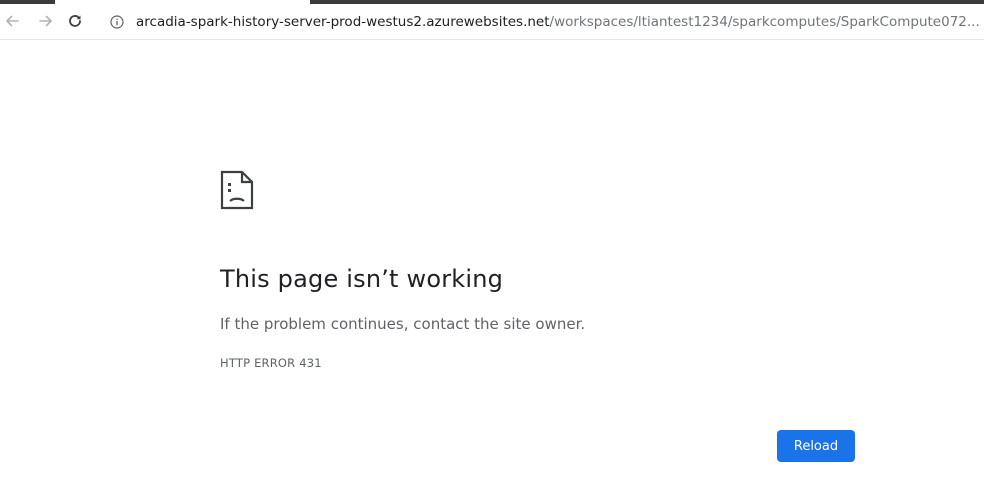 Image resolution: width=984 pixels, height=495 pixels. I want to click on reload-icon, so click(75, 21).